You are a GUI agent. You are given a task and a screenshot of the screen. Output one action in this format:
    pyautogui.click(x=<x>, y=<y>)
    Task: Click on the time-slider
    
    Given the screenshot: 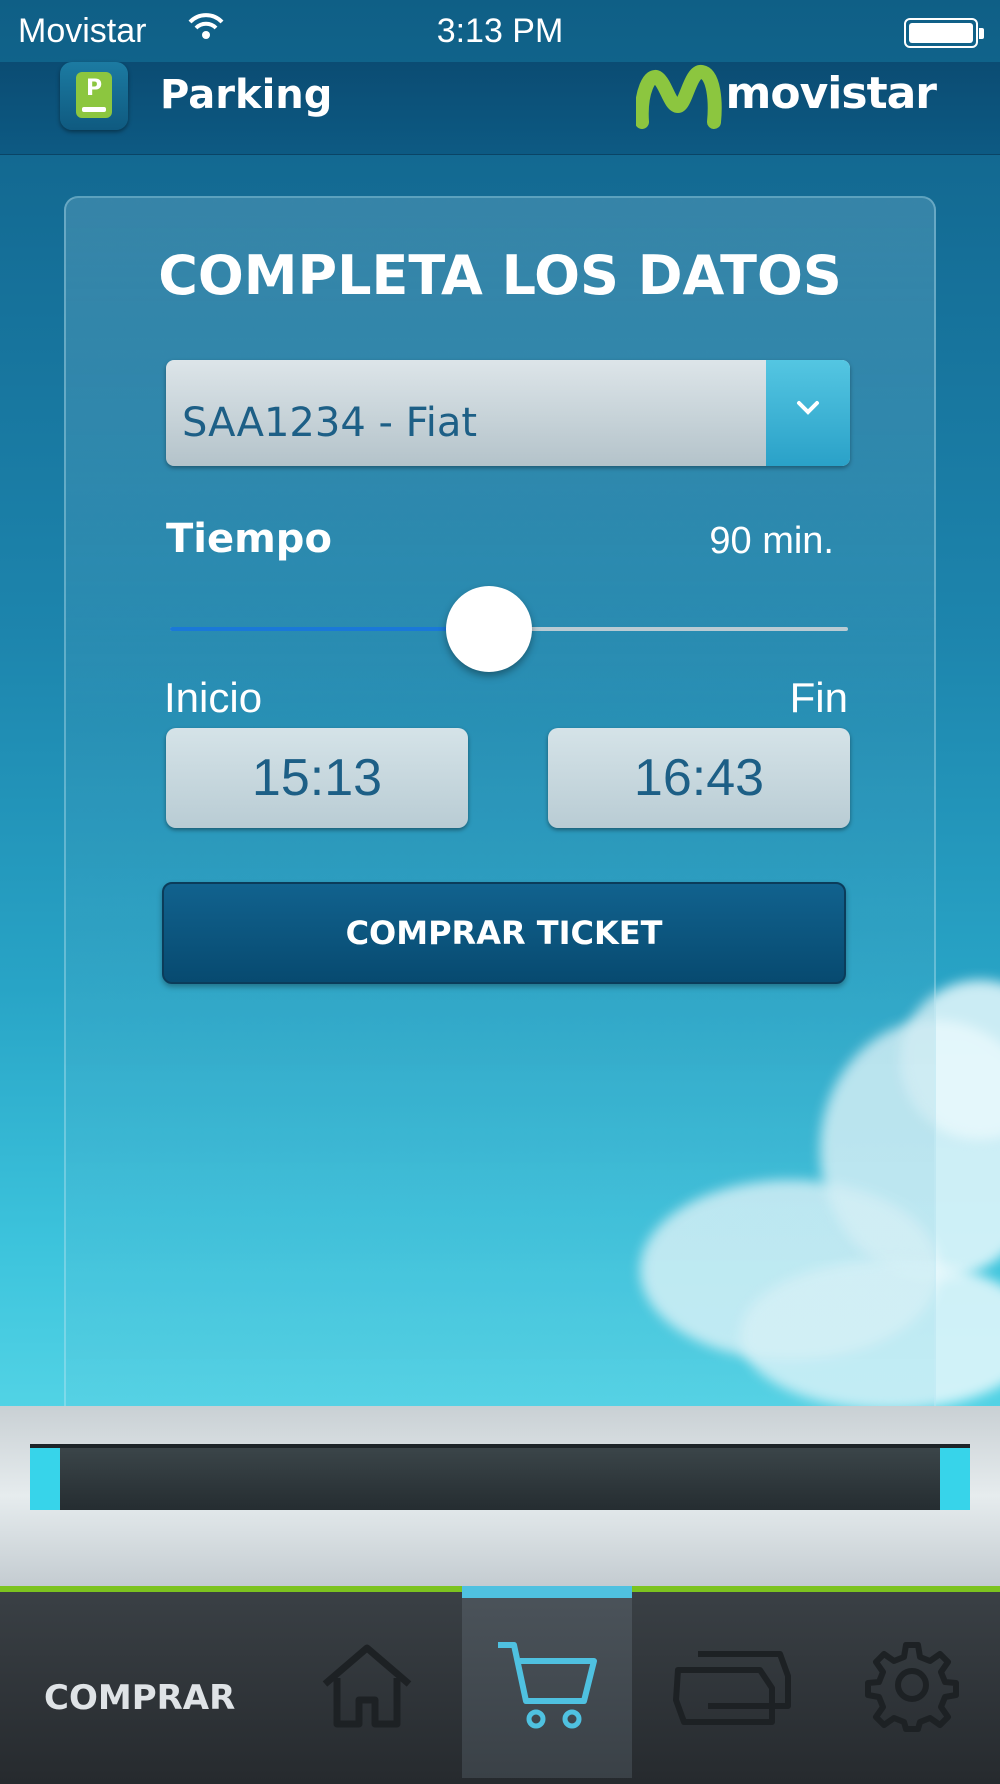 What is the action you would take?
    pyautogui.click(x=509, y=629)
    